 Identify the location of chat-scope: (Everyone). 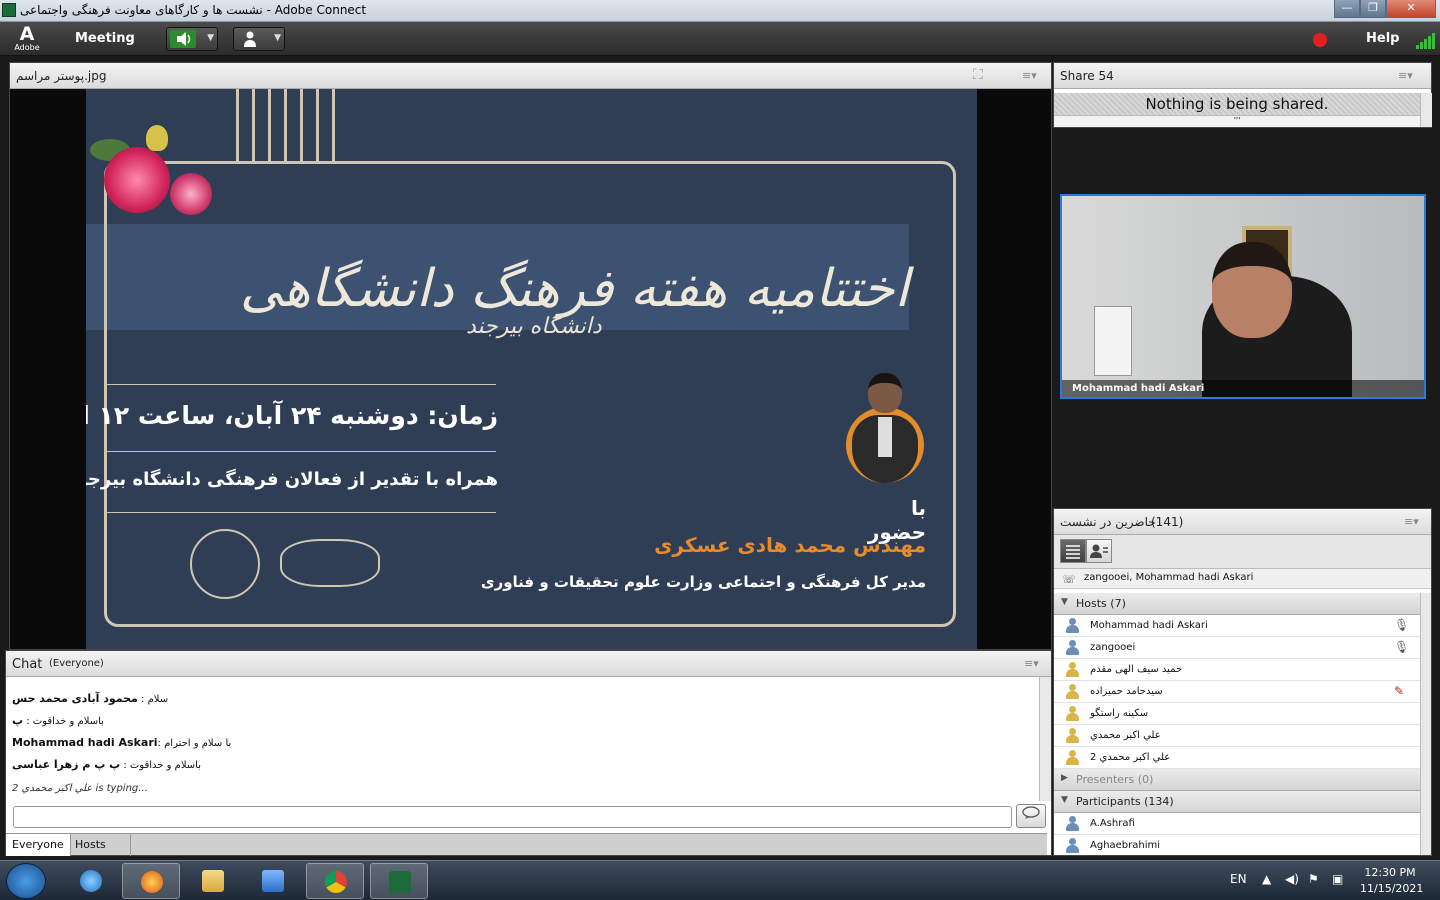
(76, 663).